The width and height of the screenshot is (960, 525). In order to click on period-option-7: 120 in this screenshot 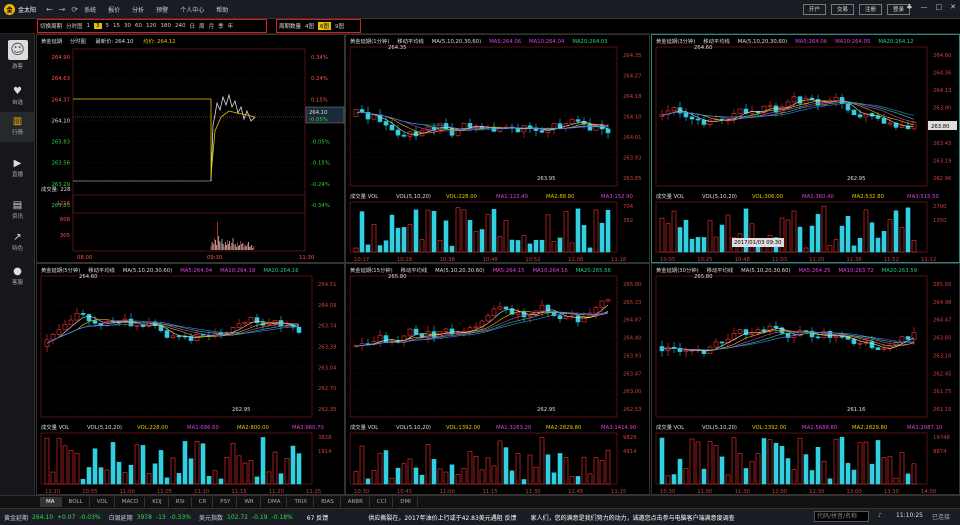, I will do `click(151, 26)`.